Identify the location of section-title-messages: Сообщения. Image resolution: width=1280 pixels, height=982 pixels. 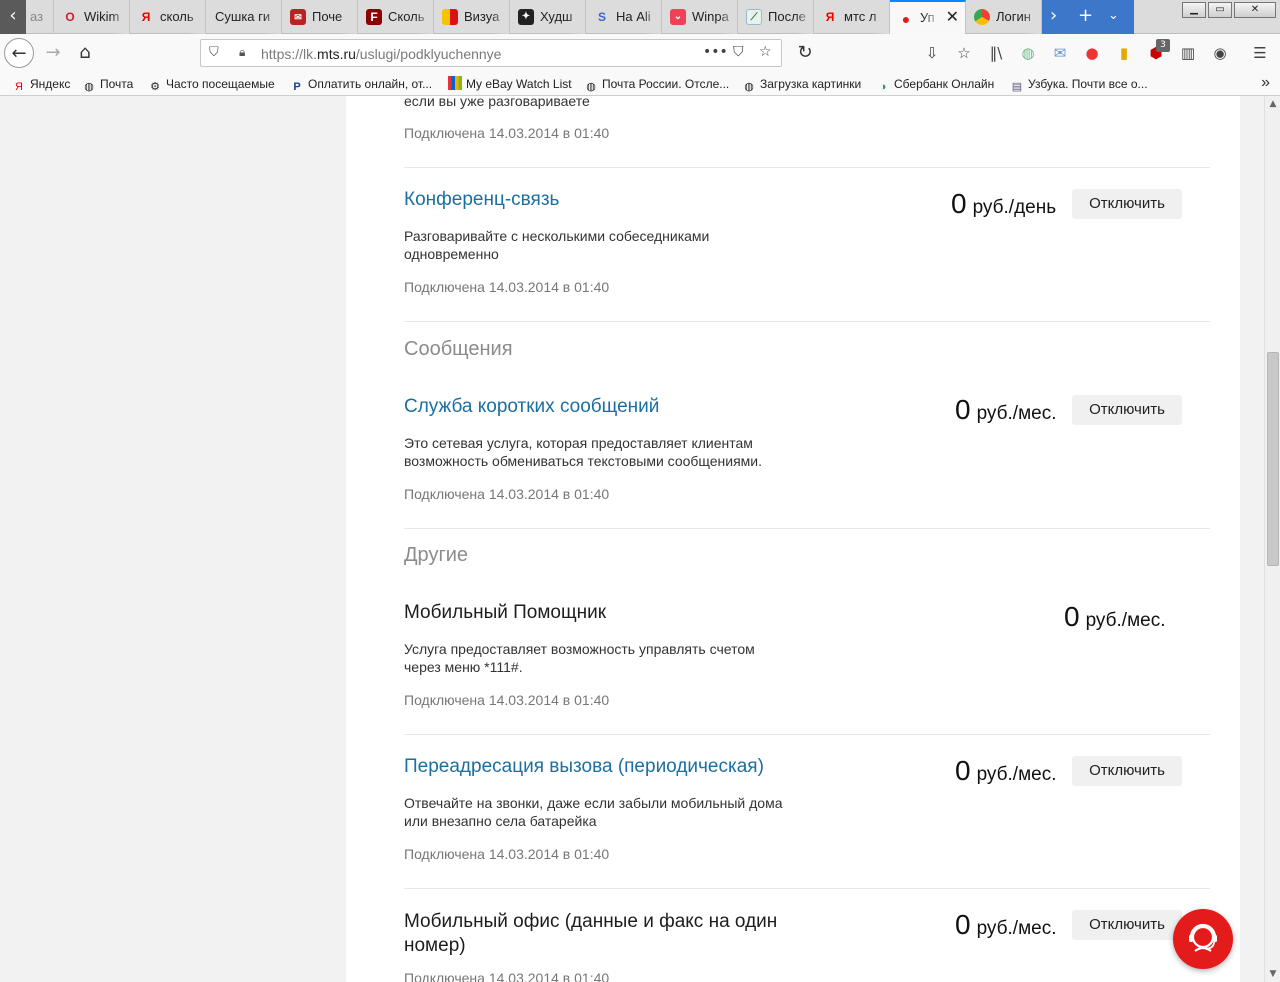
(458, 349).